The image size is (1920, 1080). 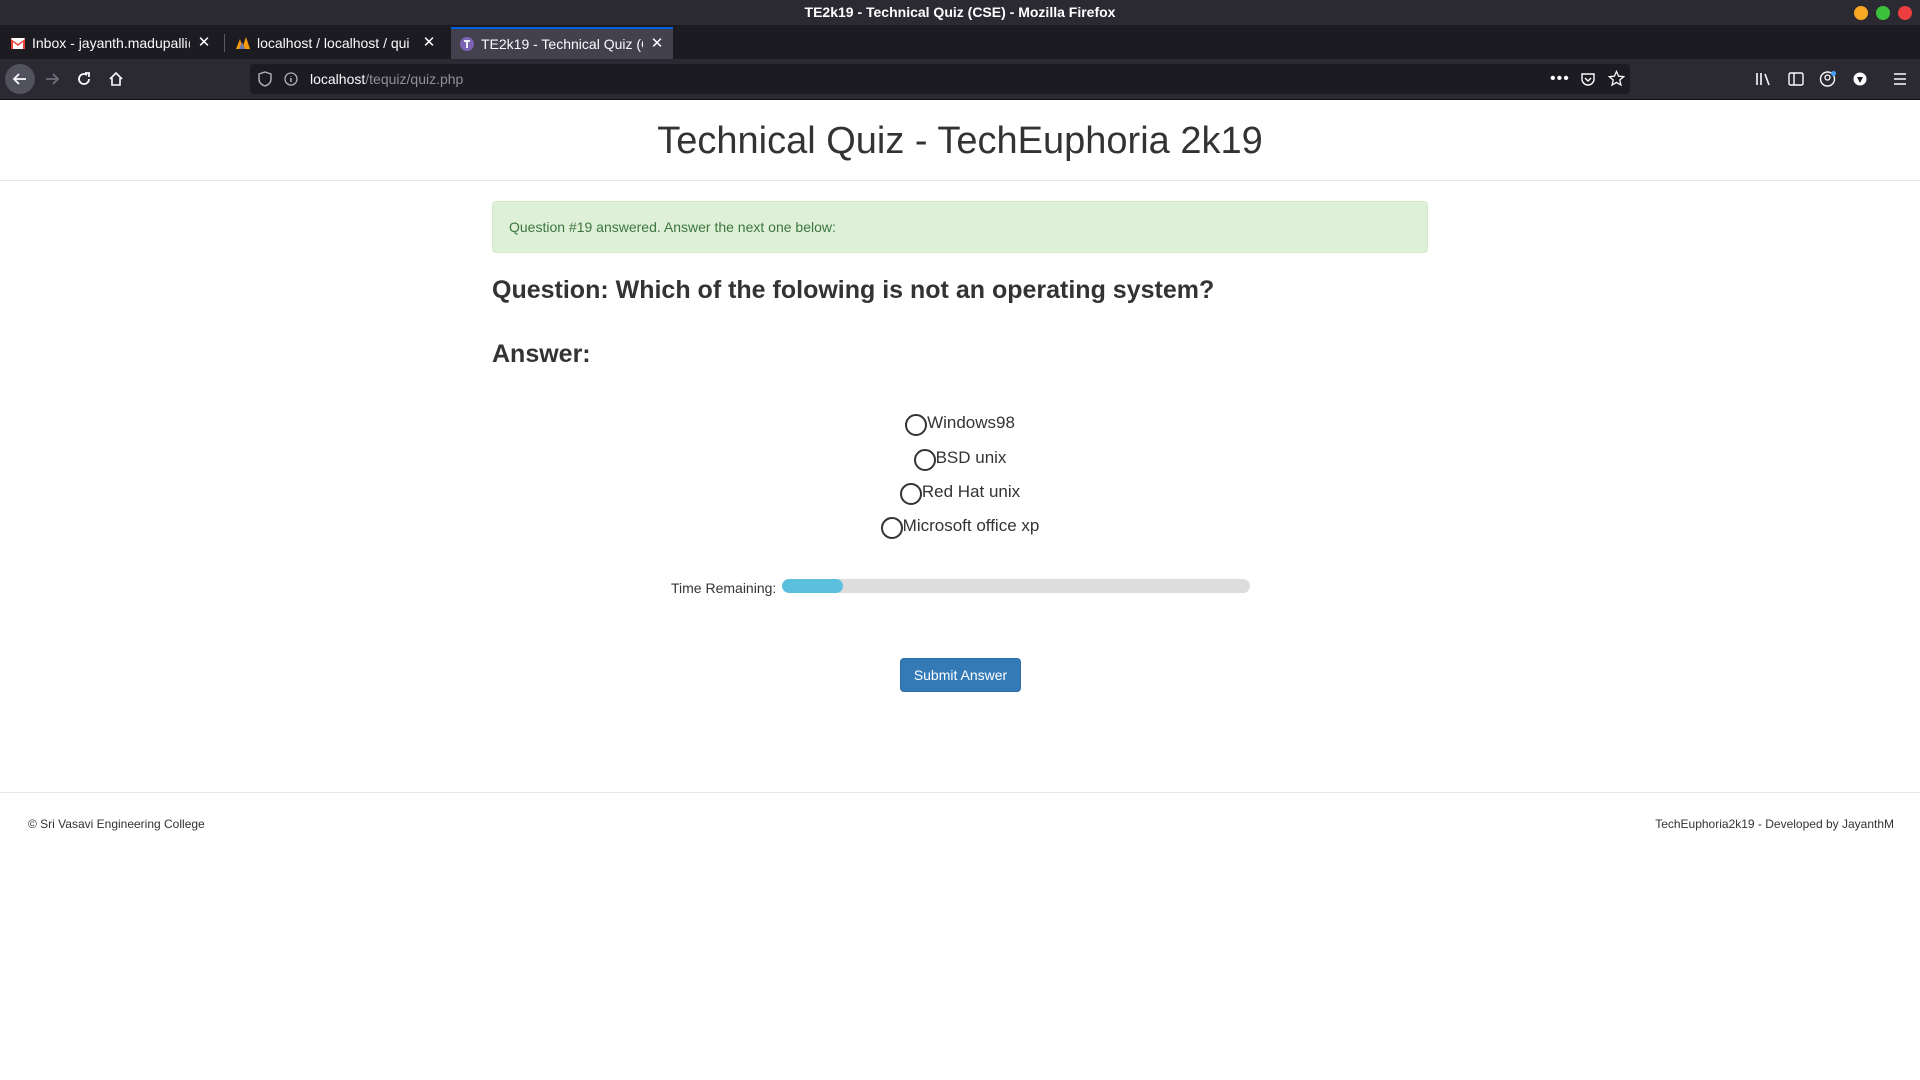 I want to click on sidebar-button, so click(x=1796, y=79).